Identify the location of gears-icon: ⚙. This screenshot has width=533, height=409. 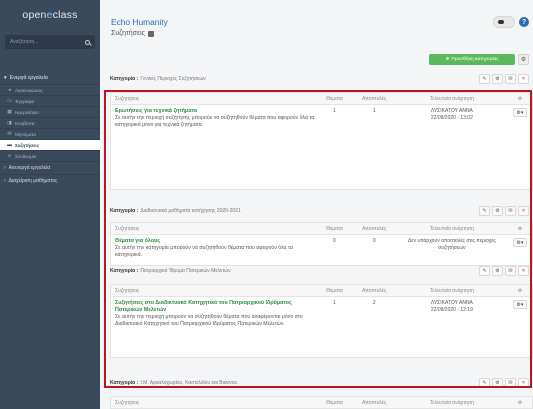
(520, 402).